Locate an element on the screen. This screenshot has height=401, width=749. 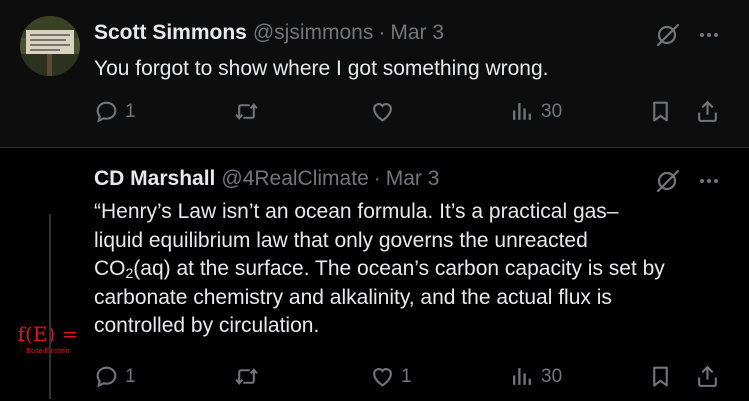
thread-line is located at coordinates (50, 306).